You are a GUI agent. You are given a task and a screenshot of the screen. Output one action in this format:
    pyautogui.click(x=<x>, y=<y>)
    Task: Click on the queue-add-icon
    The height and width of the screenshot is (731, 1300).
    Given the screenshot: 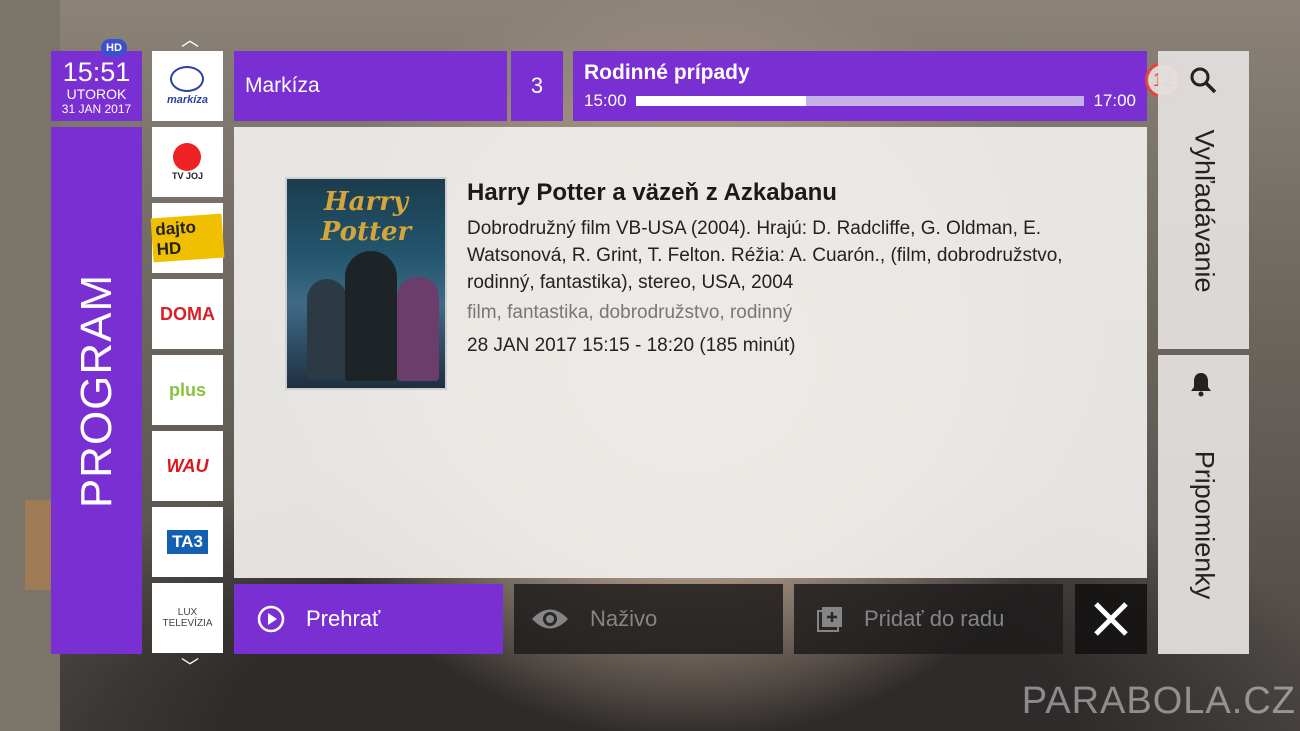 What is the action you would take?
    pyautogui.click(x=830, y=619)
    